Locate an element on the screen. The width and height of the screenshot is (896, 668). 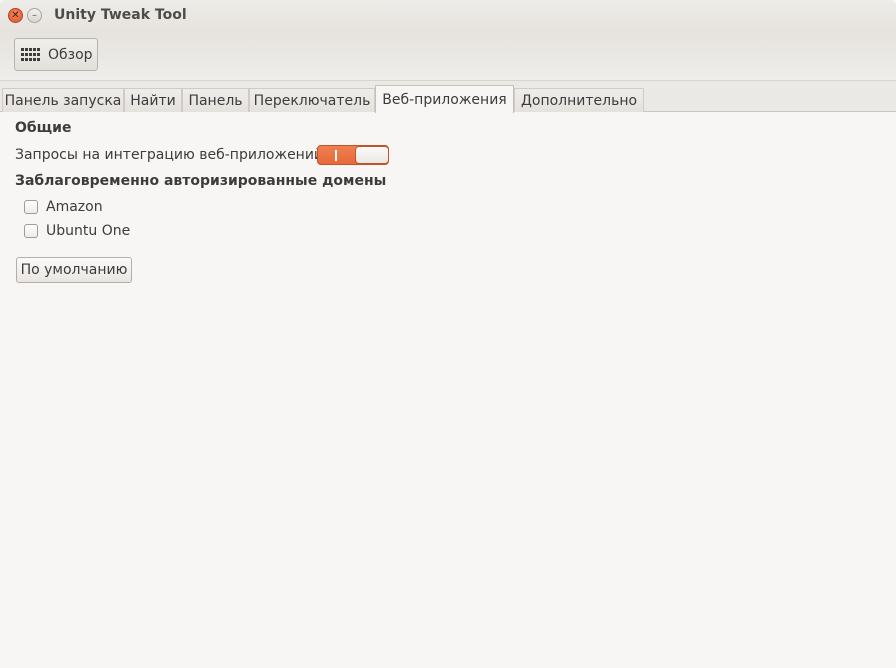
switch-on-icon is located at coordinates (336, 155).